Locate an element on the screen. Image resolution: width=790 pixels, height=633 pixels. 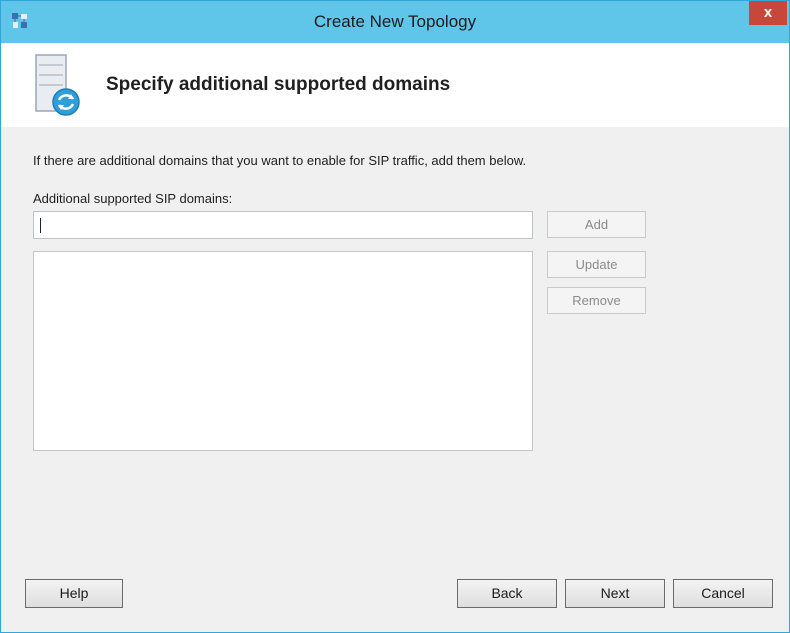
sip-domain-input is located at coordinates (283, 225).